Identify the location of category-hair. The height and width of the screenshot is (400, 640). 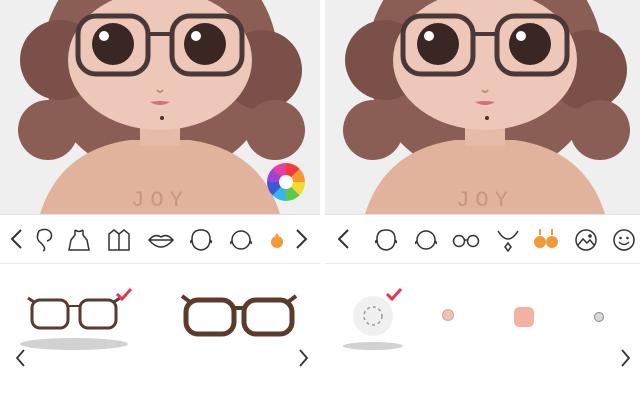
(45, 240).